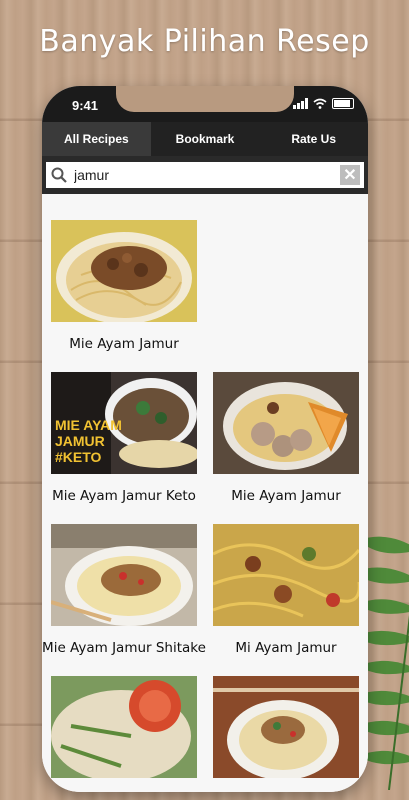  I want to click on recipe-card: Mi Ayam Jamur, so click(286, 590).